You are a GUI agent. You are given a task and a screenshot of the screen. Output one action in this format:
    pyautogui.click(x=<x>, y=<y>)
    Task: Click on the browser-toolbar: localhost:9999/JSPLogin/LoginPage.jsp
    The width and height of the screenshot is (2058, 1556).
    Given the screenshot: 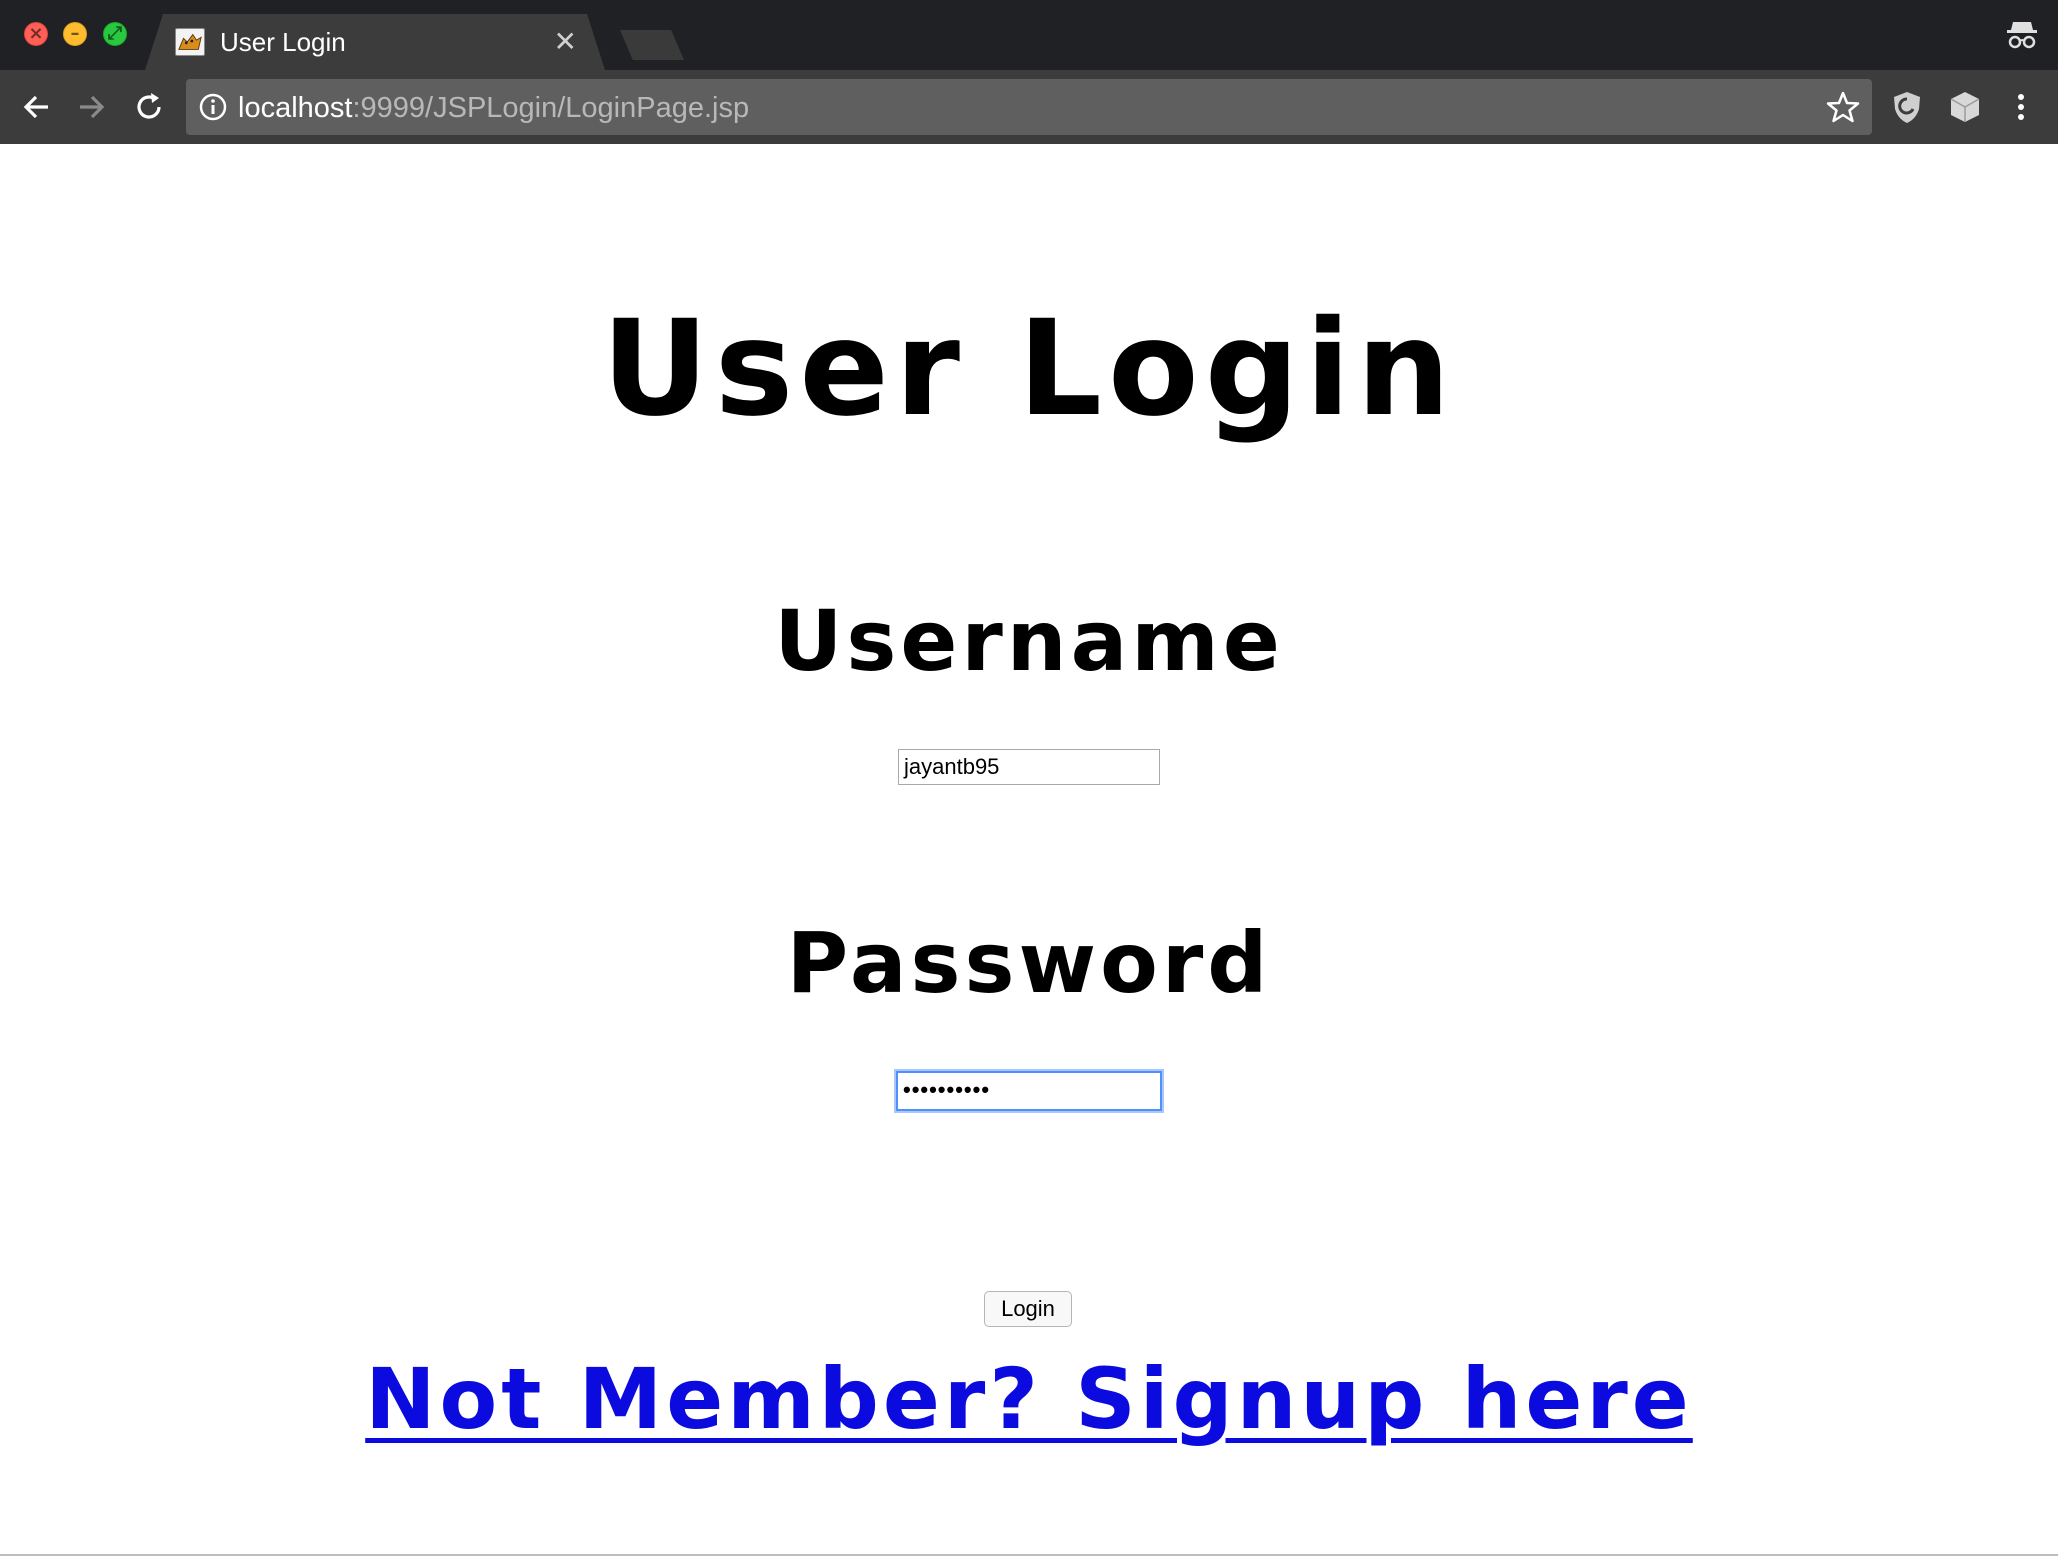 What is the action you would take?
    pyautogui.click(x=1029, y=107)
    